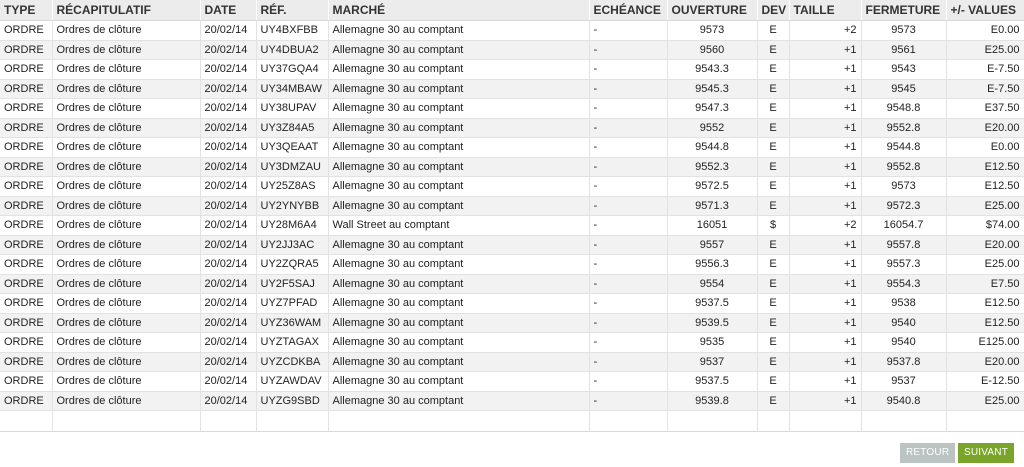 Image resolution: width=1024 pixels, height=467 pixels. I want to click on cell-values: E-12.50, so click(985, 381).